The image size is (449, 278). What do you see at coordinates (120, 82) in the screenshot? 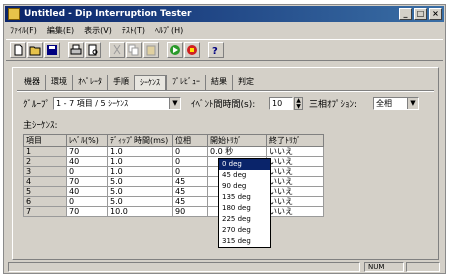
I see `tab-procedure: 手順` at bounding box center [120, 82].